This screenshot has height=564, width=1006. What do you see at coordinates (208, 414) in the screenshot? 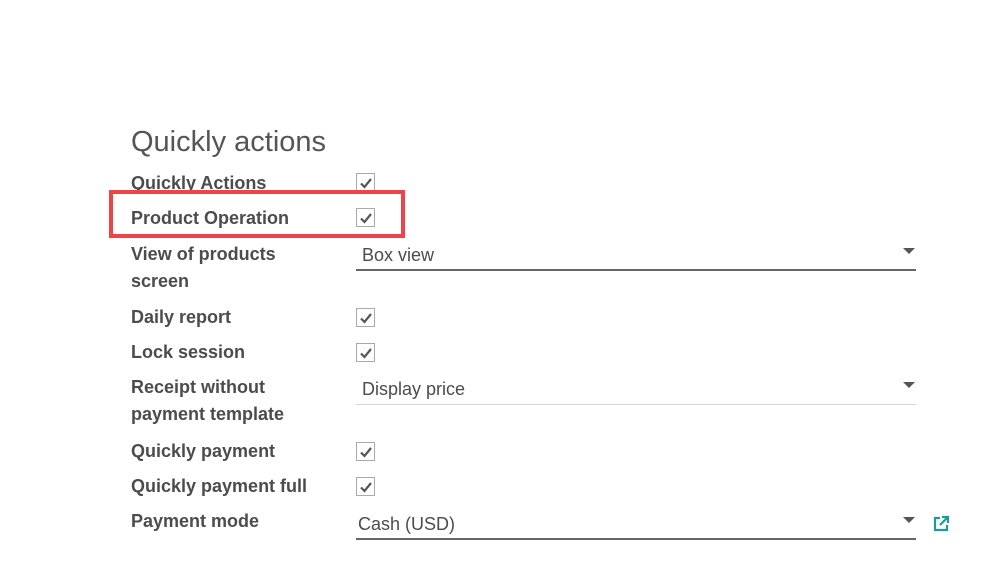
I see `receipt-without-payment-template-label-line2: payment template` at bounding box center [208, 414].